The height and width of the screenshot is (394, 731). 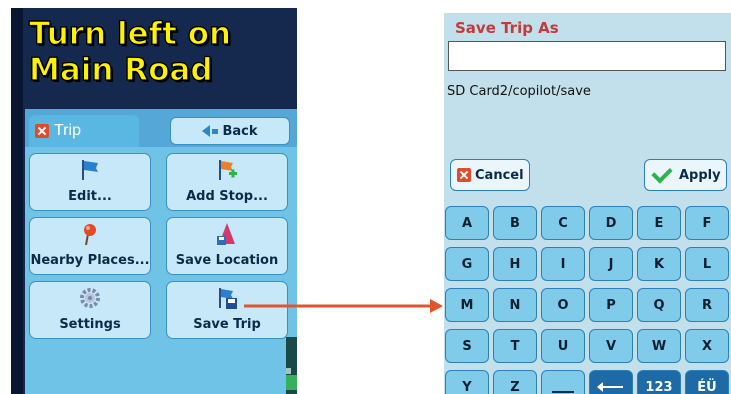 I want to click on key-c: C, so click(x=563, y=223).